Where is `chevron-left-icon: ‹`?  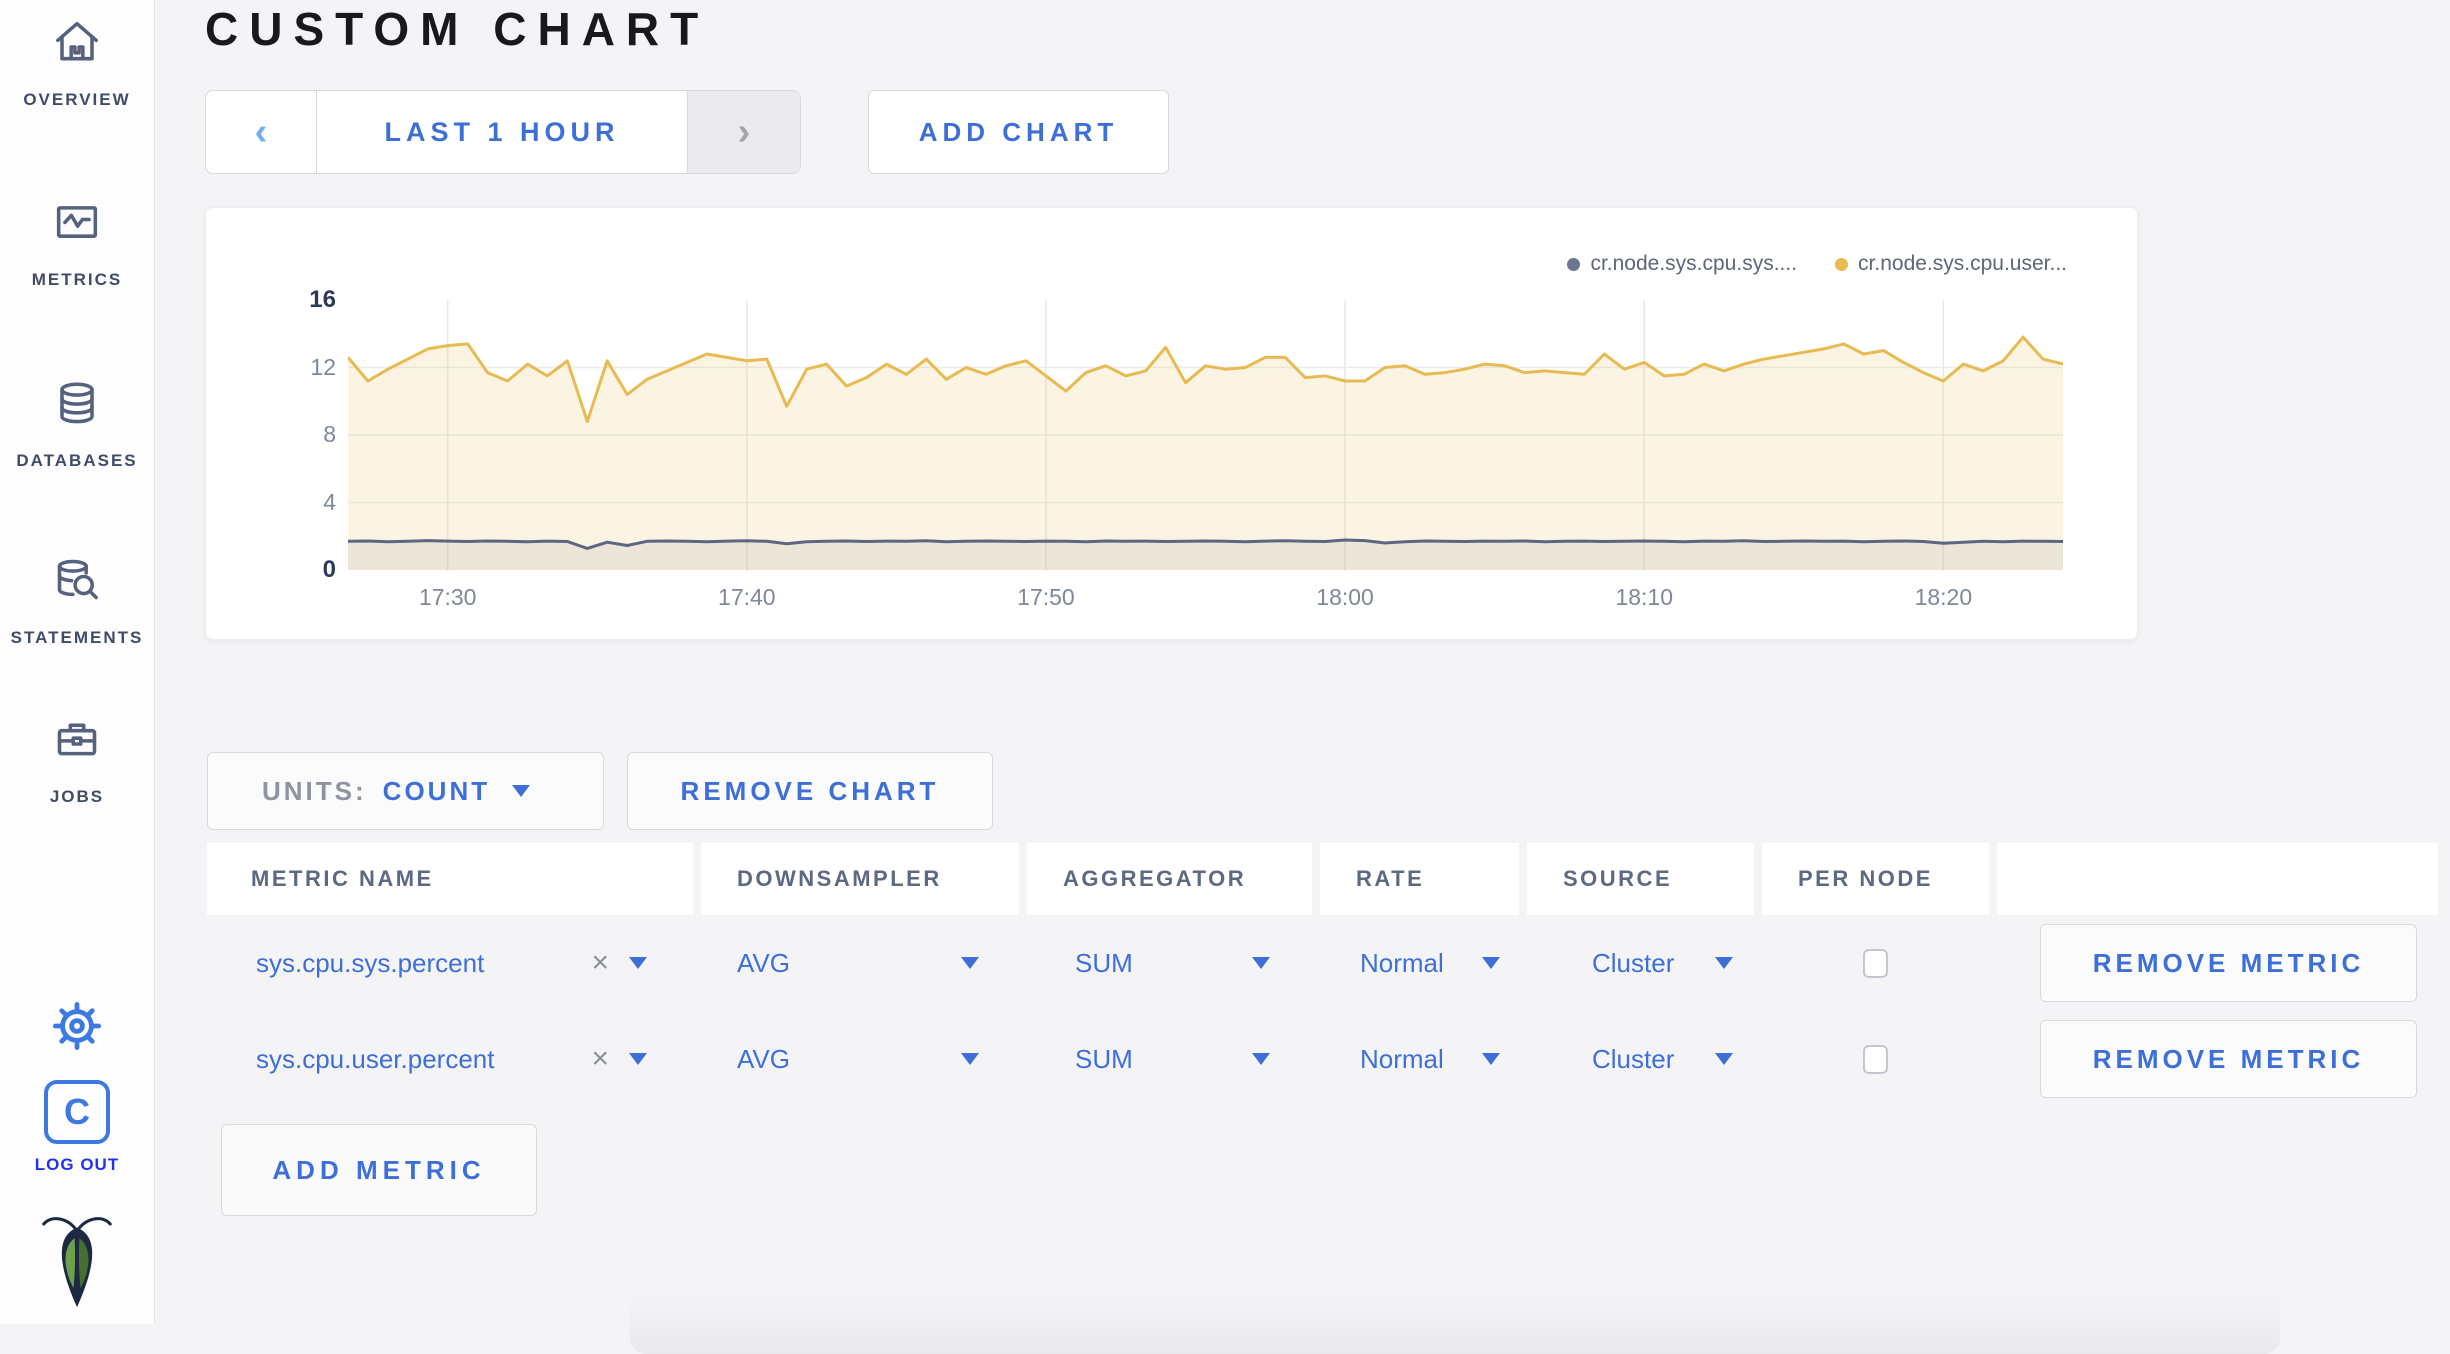 chevron-left-icon: ‹ is located at coordinates (261, 131).